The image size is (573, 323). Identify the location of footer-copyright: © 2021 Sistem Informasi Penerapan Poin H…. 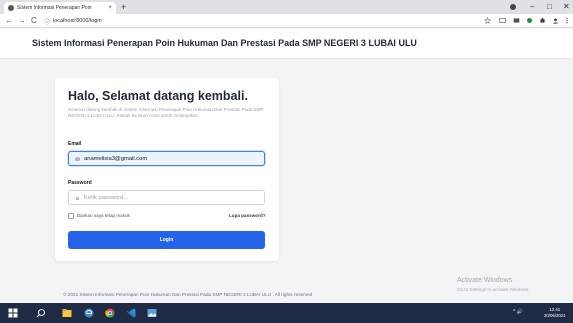
(188, 294).